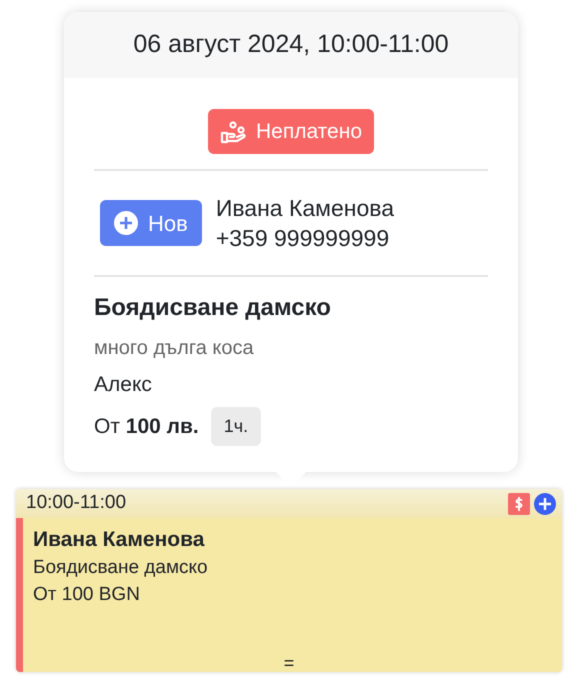 The image size is (578, 685). What do you see at coordinates (305, 208) in the screenshot?
I see `client-name: Ивана Каменова` at bounding box center [305, 208].